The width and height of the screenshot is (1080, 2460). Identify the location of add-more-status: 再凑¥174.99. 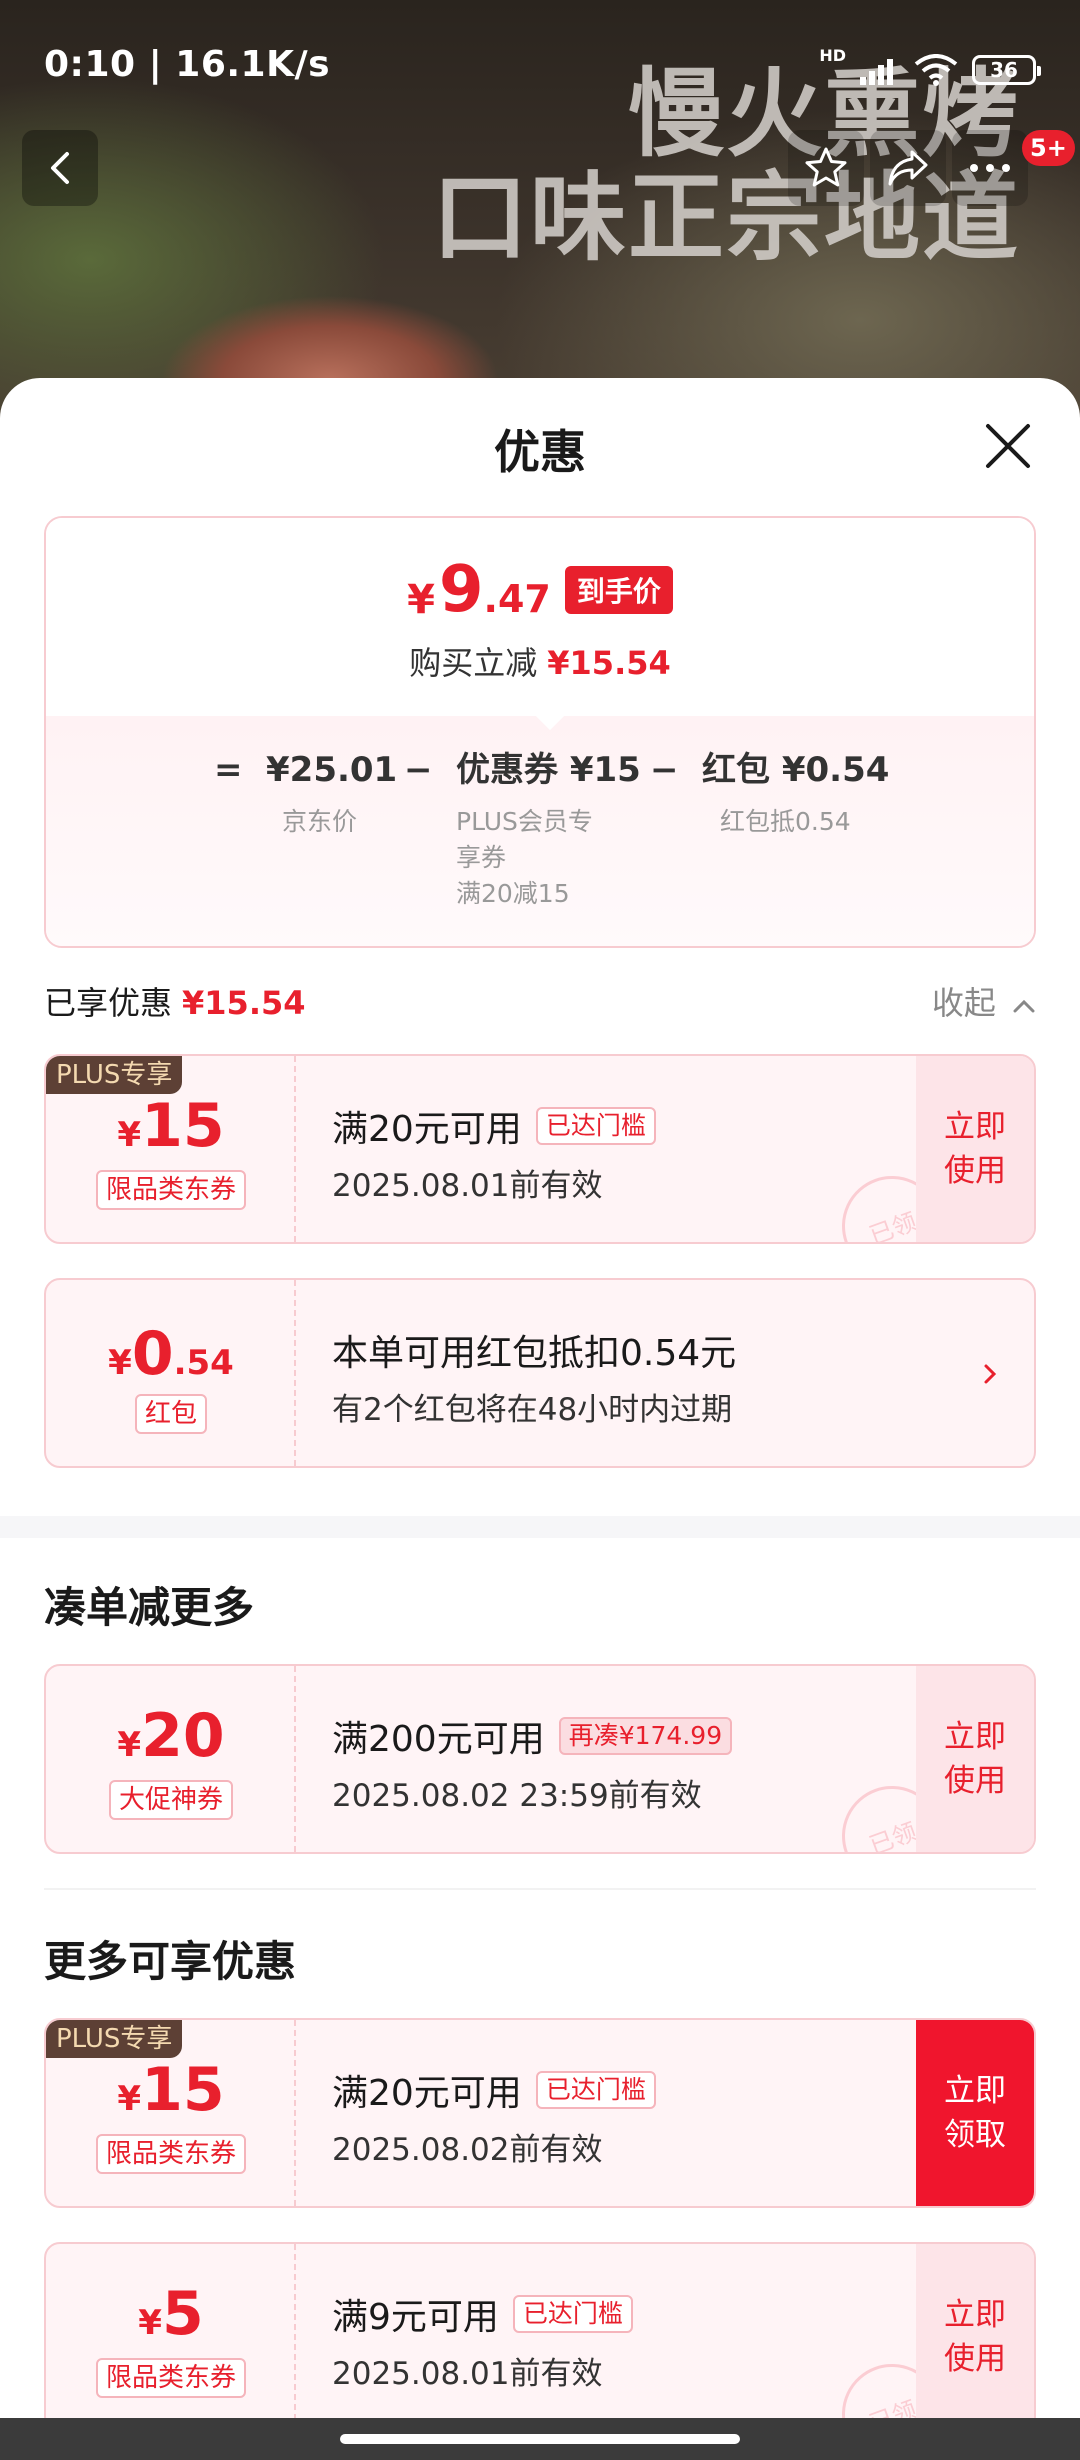
(645, 1736).